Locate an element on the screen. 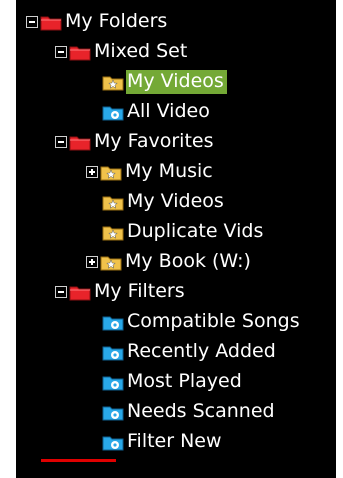 Image resolution: width=343 pixels, height=478 pixels. tree-item-duplicate-vids: Duplicate Vids is located at coordinates (184, 232).